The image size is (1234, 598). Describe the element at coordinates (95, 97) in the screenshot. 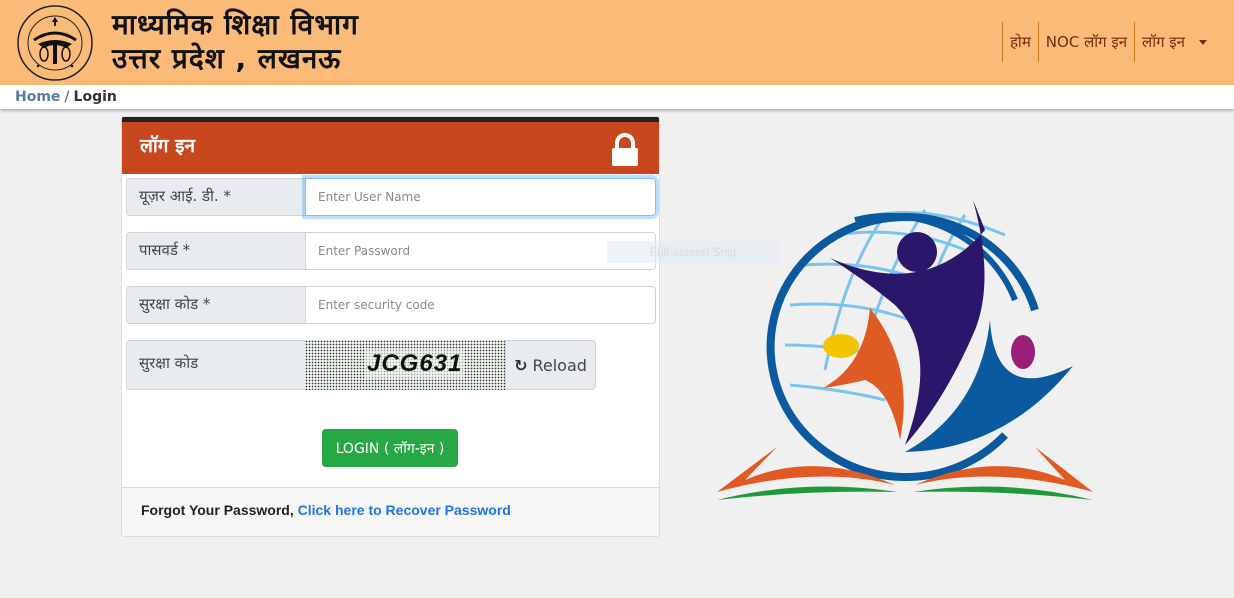

I see `breadcrumb-current: Login` at that location.